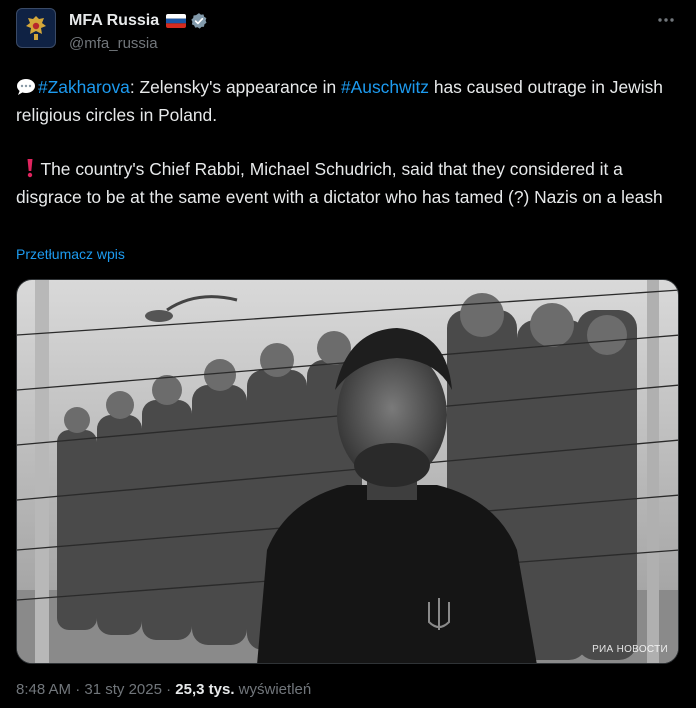 The height and width of the screenshot is (708, 696). What do you see at coordinates (199, 21) in the screenshot?
I see `verified-badge-icon` at bounding box center [199, 21].